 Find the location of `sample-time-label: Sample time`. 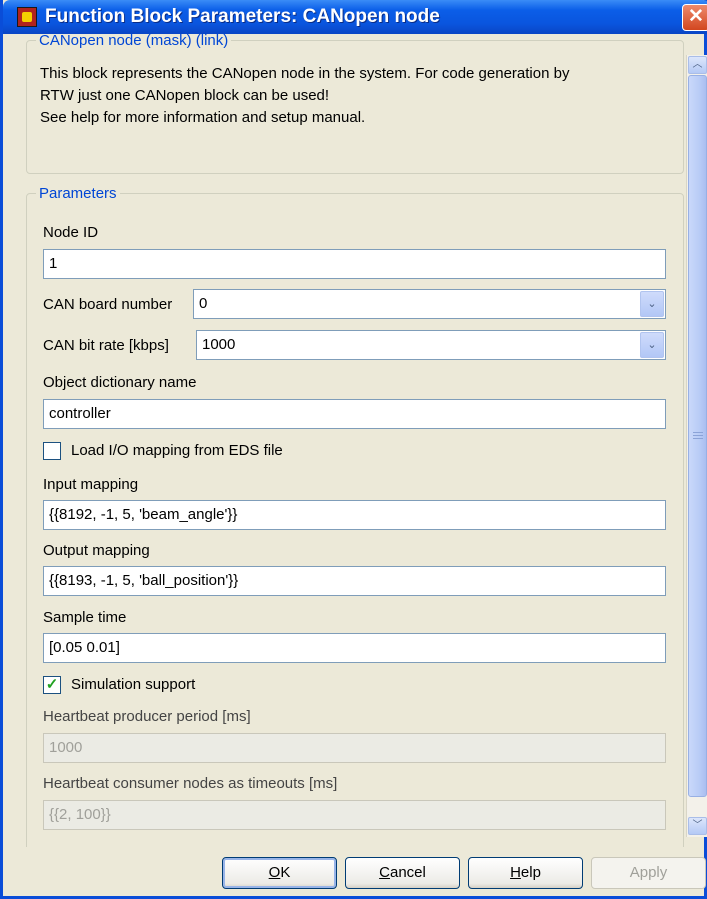

sample-time-label: Sample time is located at coordinates (85, 617).